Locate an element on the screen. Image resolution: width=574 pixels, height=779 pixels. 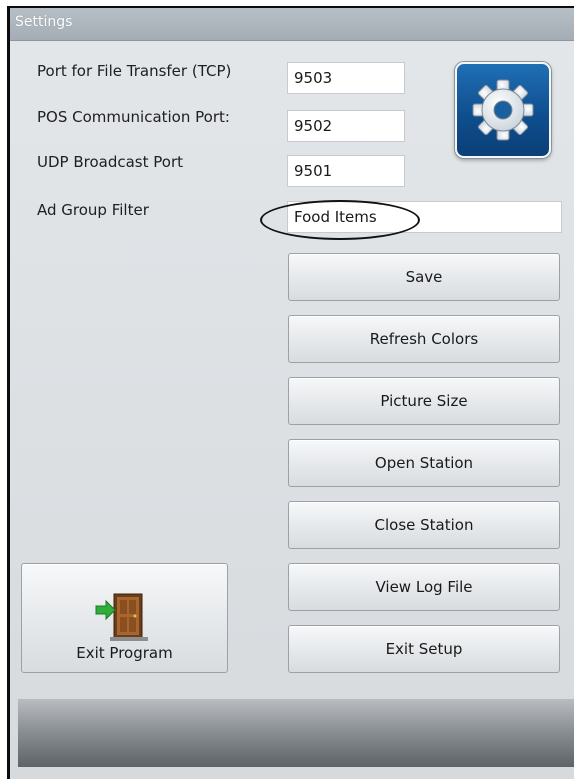
footer-bar is located at coordinates (296, 733).